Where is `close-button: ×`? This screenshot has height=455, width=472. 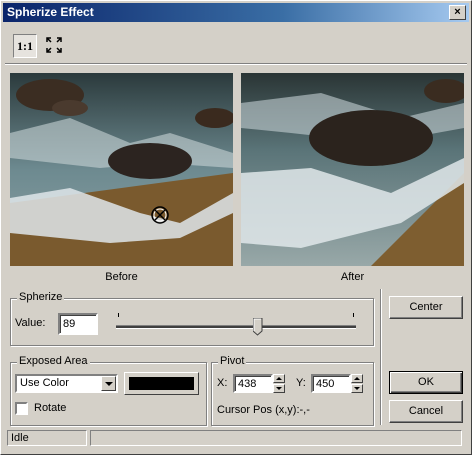 close-button: × is located at coordinates (457, 12).